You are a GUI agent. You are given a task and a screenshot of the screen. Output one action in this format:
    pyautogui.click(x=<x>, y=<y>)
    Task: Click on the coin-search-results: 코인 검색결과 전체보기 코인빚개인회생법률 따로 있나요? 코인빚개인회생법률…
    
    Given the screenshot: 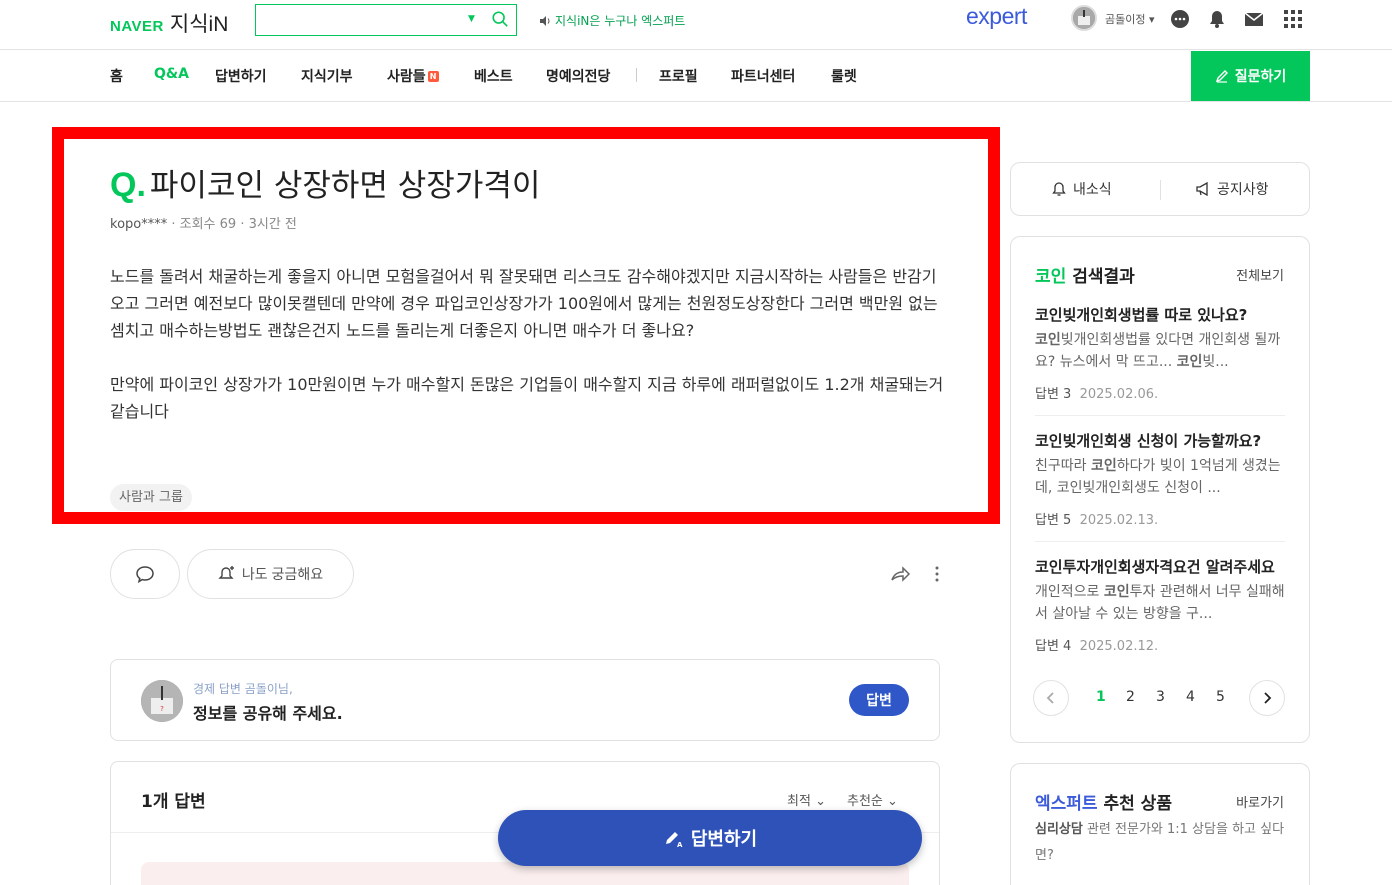 What is the action you would take?
    pyautogui.click(x=1160, y=489)
    